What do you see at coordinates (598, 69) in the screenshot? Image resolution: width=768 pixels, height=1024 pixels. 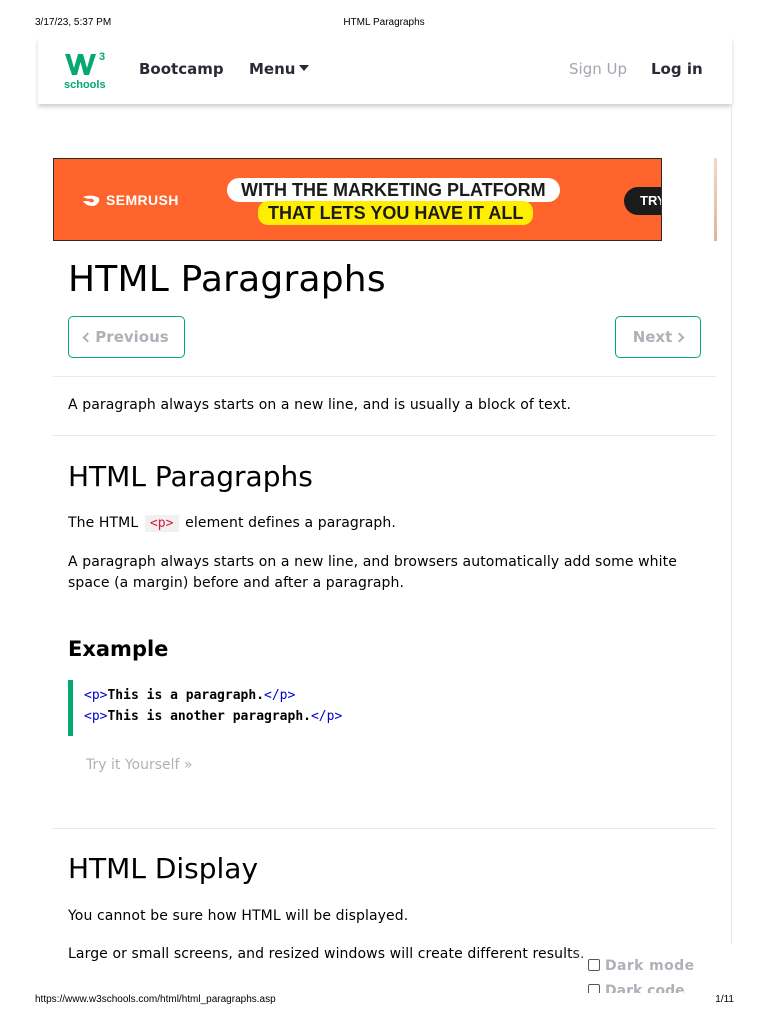 I see `signup-link: Sign Up` at bounding box center [598, 69].